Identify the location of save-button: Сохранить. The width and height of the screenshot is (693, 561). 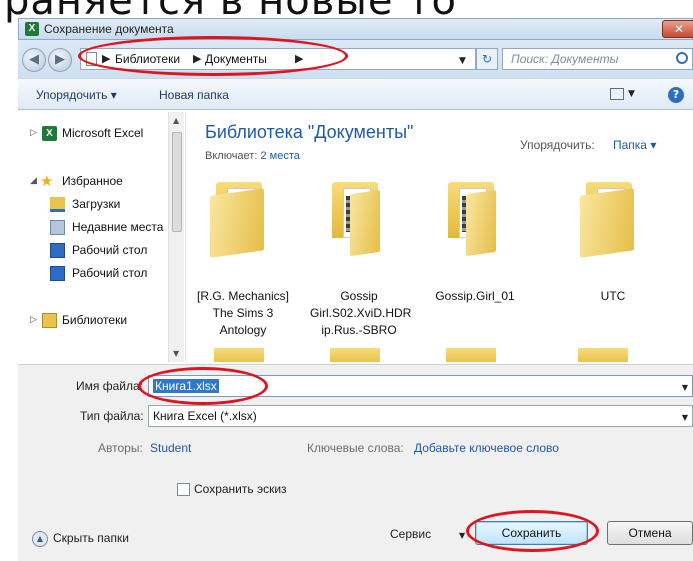
(531, 533).